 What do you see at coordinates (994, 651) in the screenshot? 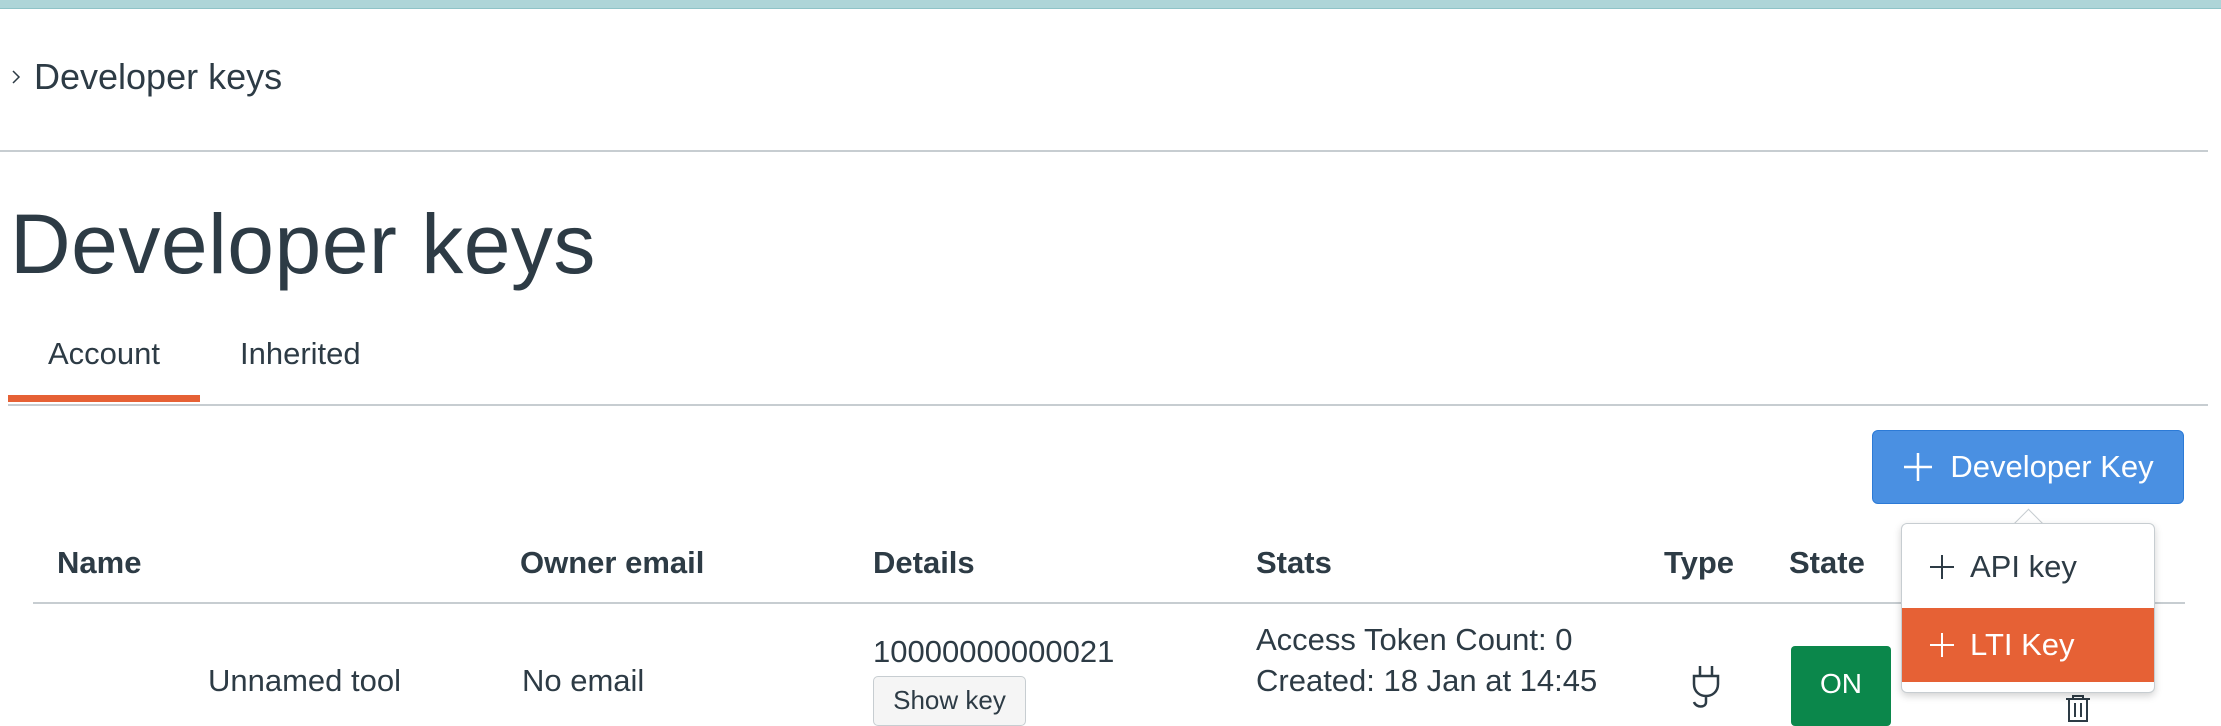
I see `row-details-id: 10000000000021` at bounding box center [994, 651].